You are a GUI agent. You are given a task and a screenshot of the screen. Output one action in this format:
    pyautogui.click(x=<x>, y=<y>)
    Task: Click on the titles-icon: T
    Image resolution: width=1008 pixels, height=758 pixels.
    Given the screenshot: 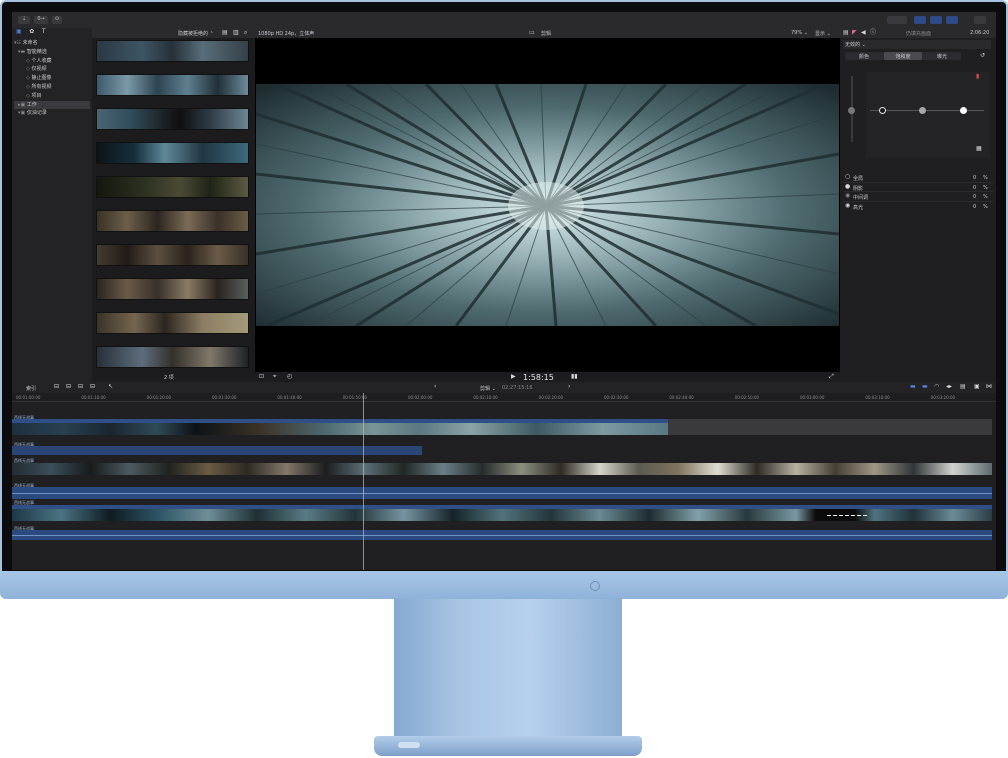 What is the action you would take?
    pyautogui.click(x=44, y=32)
    